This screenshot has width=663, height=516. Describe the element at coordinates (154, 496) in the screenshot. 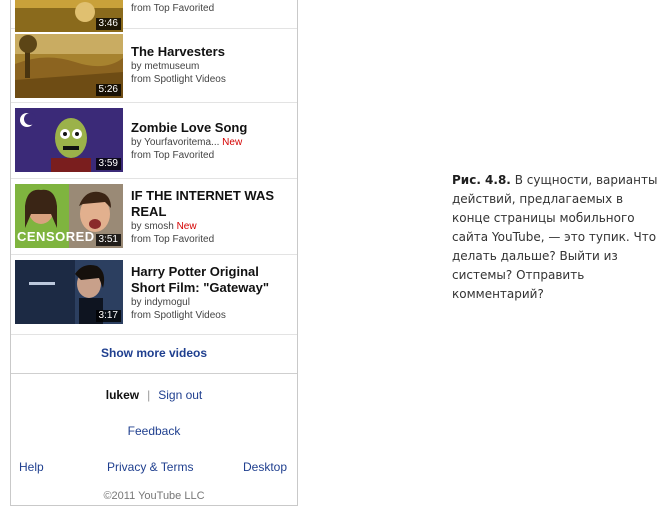

I see `copyright: ©2011 YouTube LLC` at that location.